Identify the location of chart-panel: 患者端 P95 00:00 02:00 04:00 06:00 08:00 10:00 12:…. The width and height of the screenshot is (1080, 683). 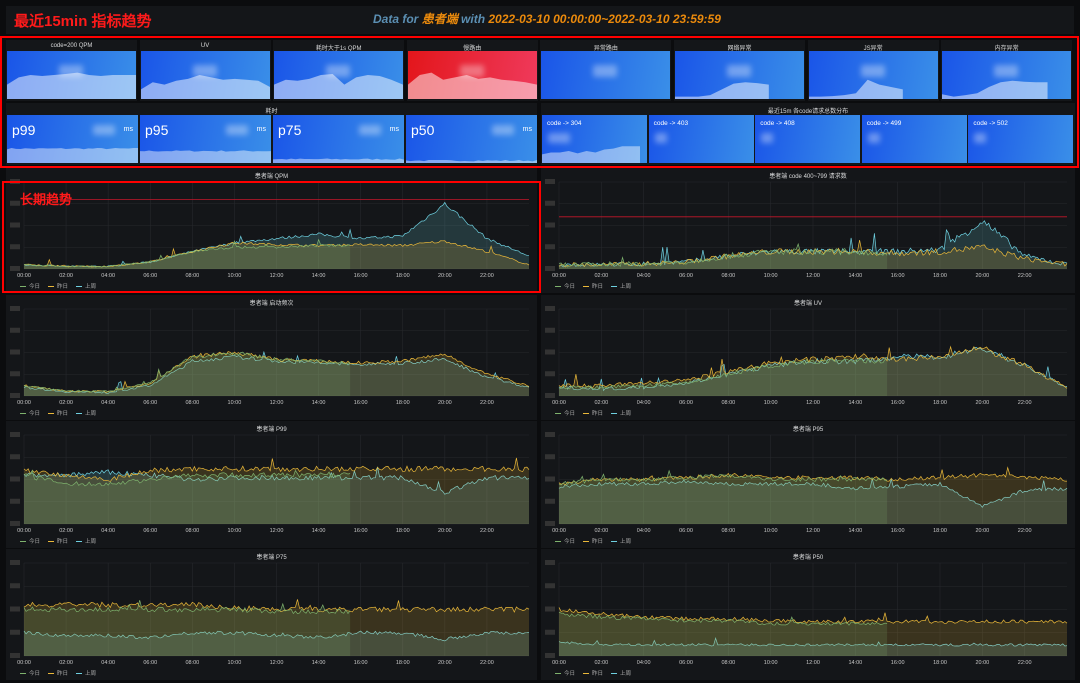
(808, 484).